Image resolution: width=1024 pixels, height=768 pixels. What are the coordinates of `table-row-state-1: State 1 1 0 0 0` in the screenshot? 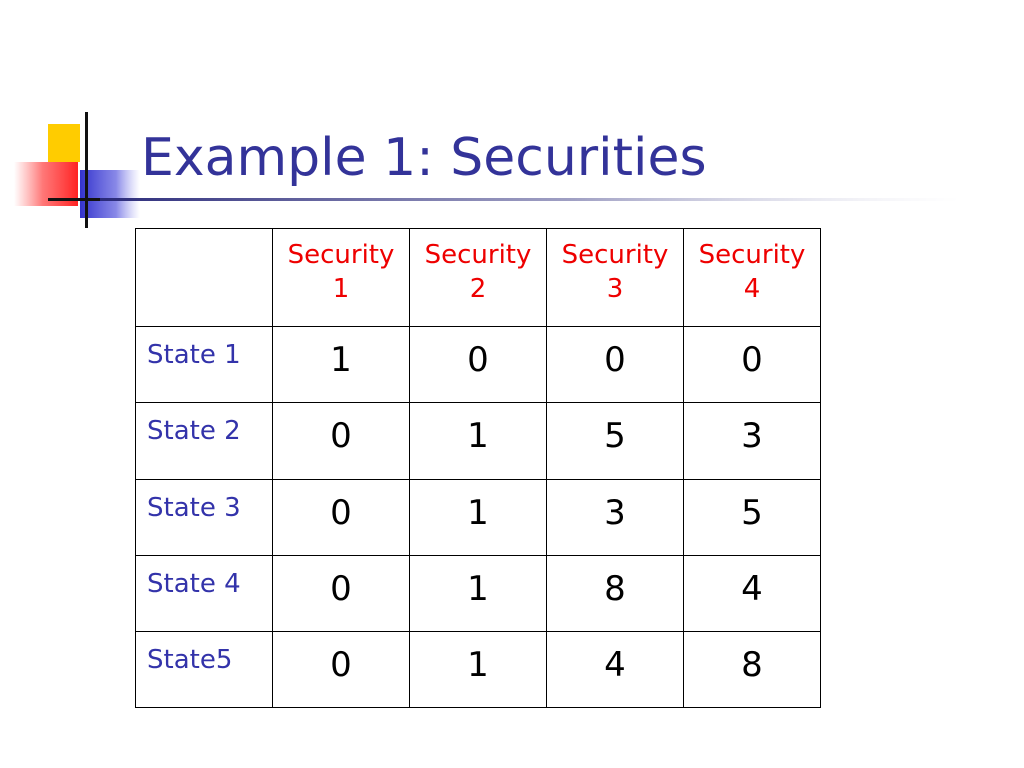 It's located at (478, 365).